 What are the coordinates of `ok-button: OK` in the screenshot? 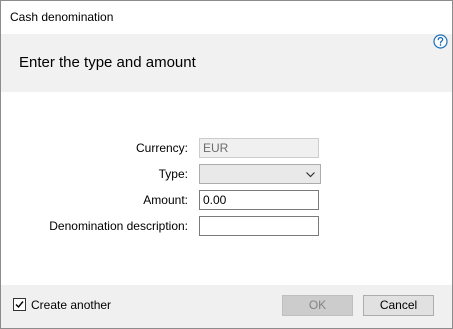 It's located at (317, 305).